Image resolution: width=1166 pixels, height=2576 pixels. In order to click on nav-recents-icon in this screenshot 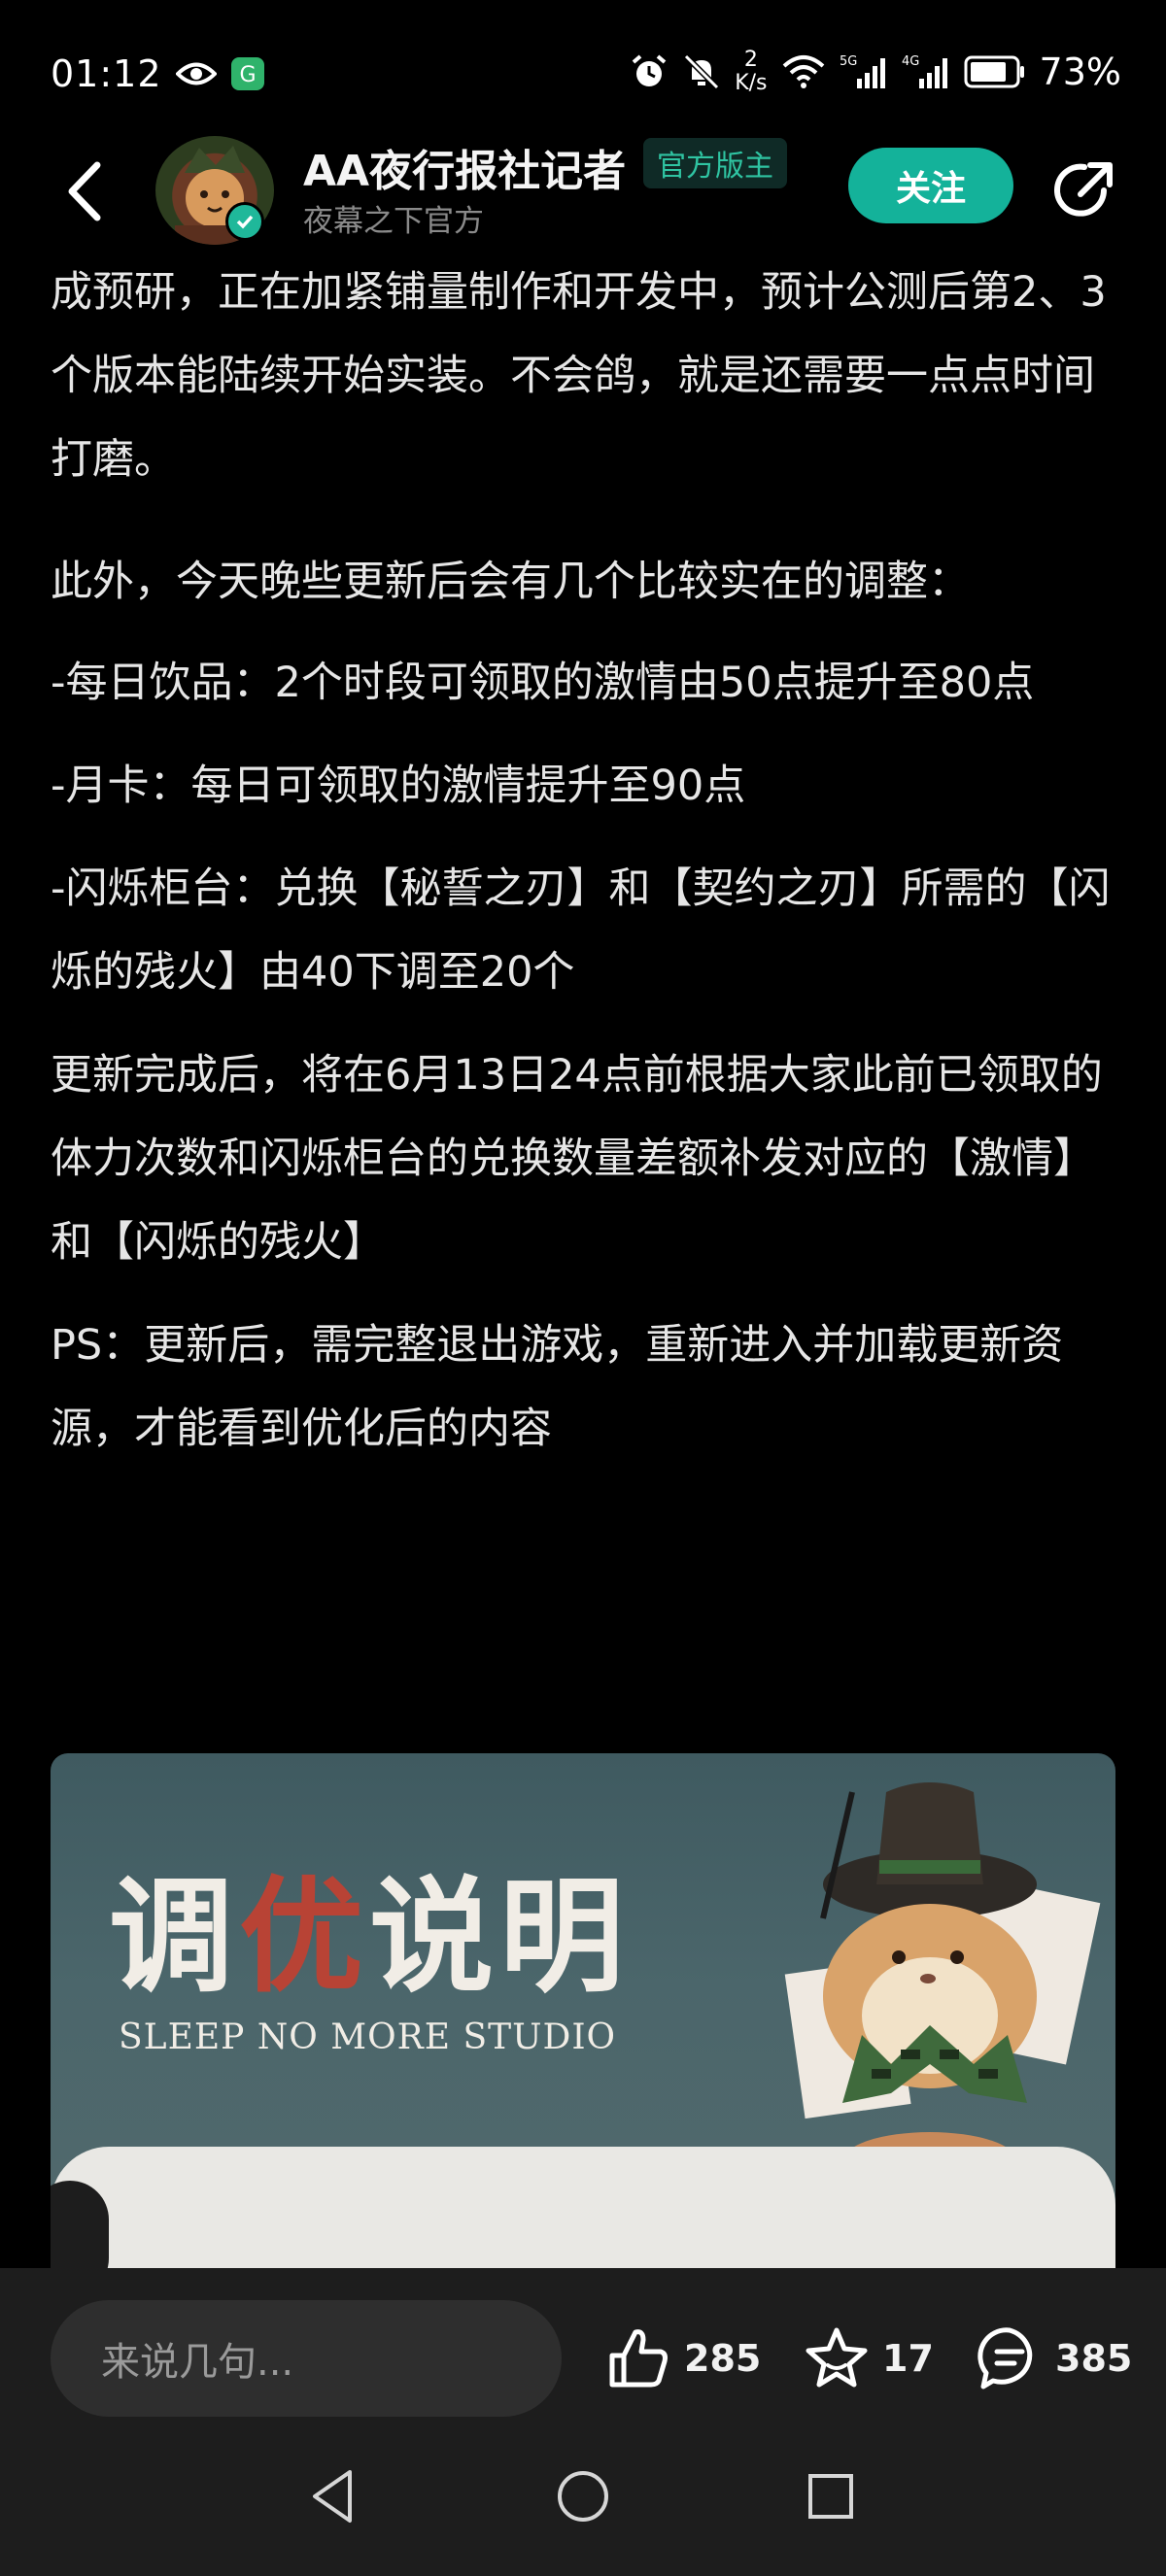, I will do `click(831, 2496)`.